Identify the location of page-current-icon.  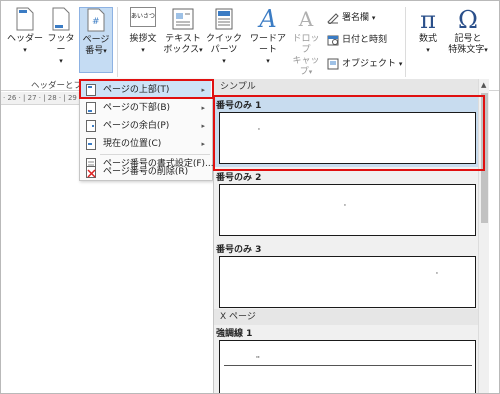
(91, 144).